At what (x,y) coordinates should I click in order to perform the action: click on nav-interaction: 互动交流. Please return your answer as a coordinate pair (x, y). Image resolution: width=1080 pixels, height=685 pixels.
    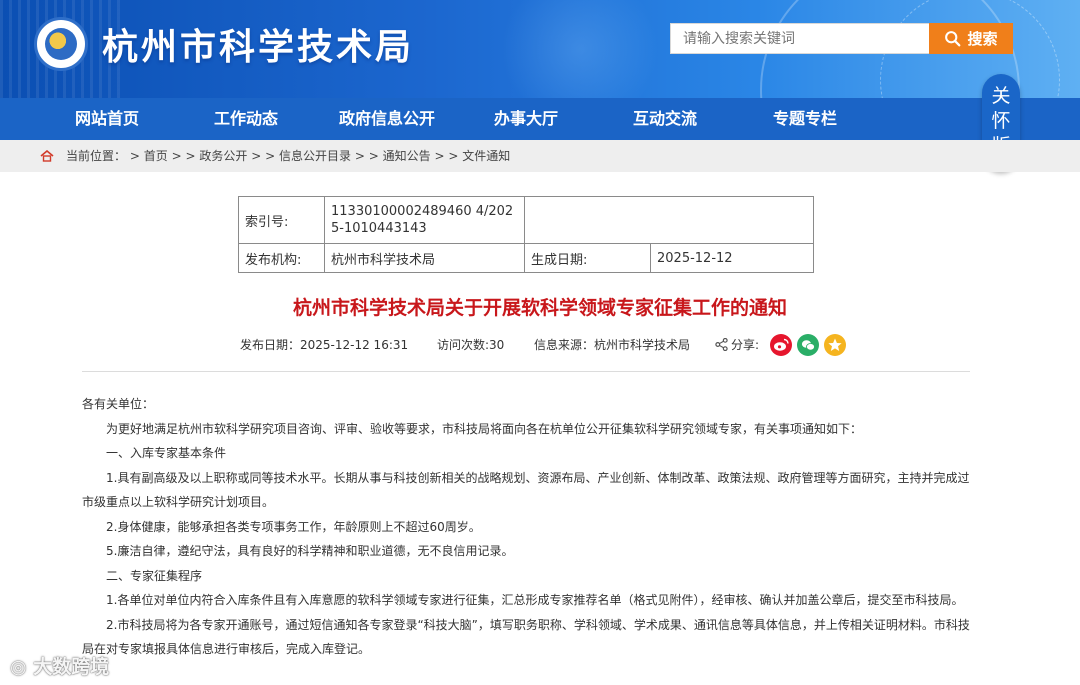
    Looking at the image, I should click on (665, 119).